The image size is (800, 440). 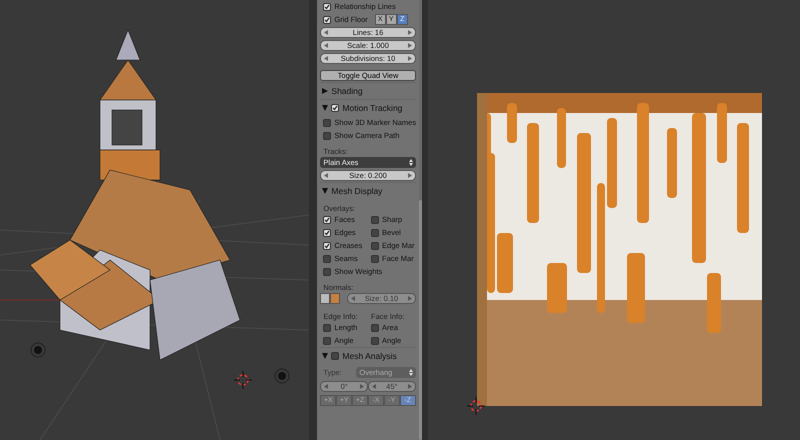 What do you see at coordinates (420, 320) in the screenshot?
I see `scrollbar-thumb` at bounding box center [420, 320].